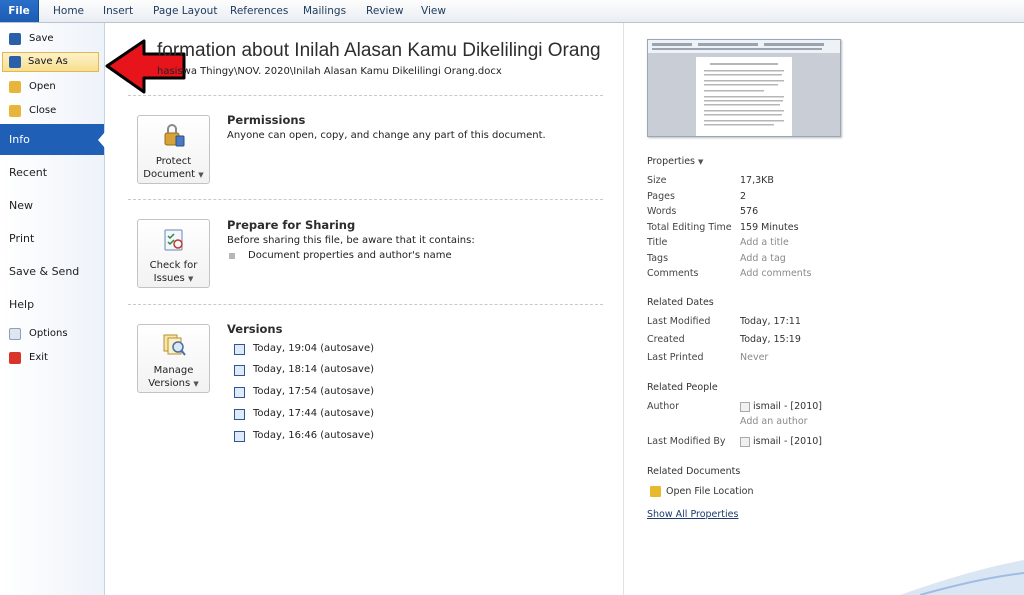 This screenshot has height=595, width=1024. I want to click on last-printed-value: Never, so click(754, 357).